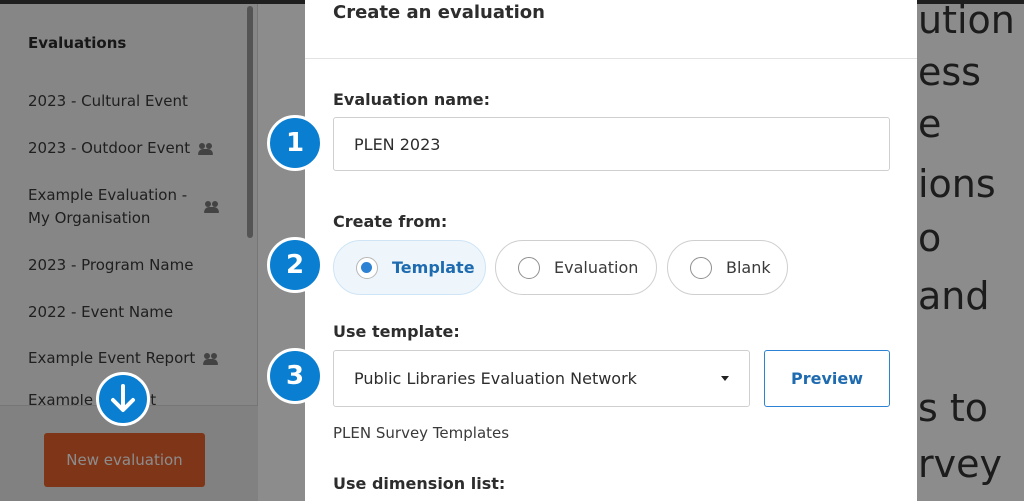 This screenshot has height=501, width=1024. What do you see at coordinates (295, 265) in the screenshot?
I see `step-badge-2: 2` at bounding box center [295, 265].